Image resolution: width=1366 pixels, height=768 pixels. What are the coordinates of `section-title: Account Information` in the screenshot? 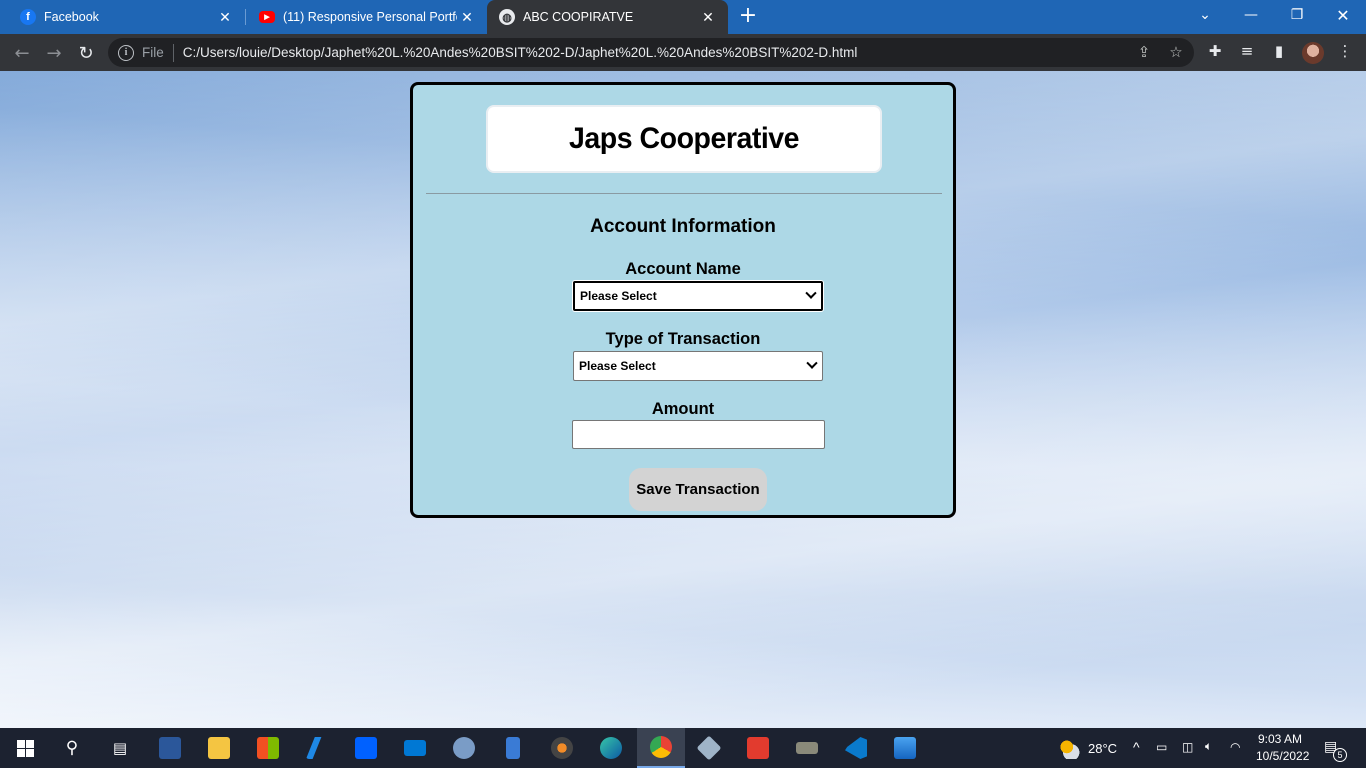 It's located at (683, 226).